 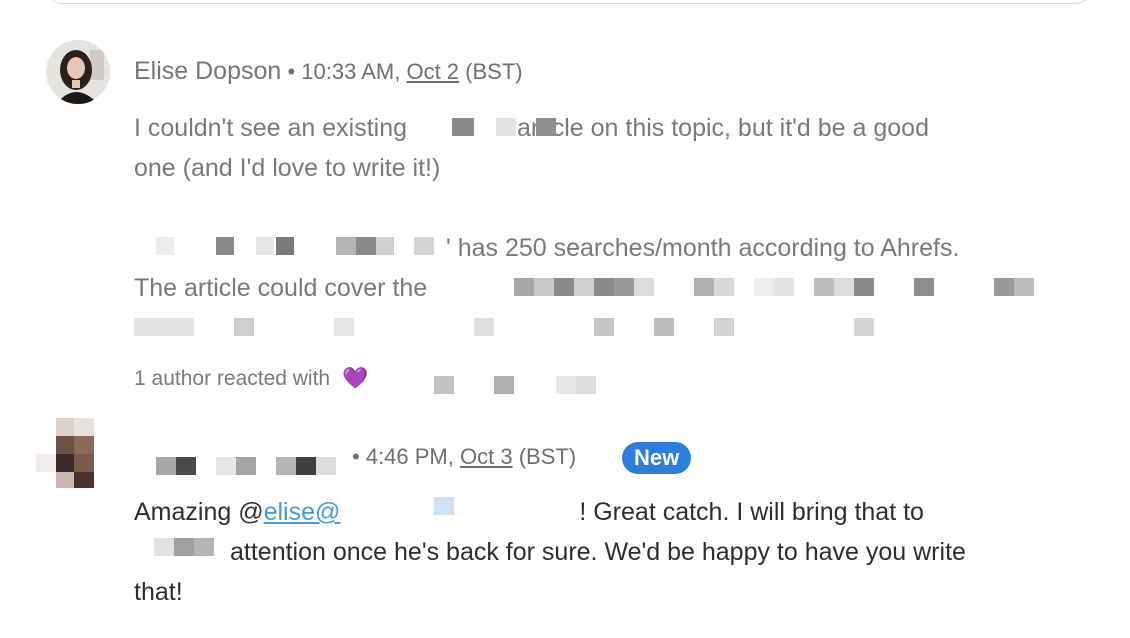 What do you see at coordinates (78, 72) in the screenshot?
I see `avatar-elise` at bounding box center [78, 72].